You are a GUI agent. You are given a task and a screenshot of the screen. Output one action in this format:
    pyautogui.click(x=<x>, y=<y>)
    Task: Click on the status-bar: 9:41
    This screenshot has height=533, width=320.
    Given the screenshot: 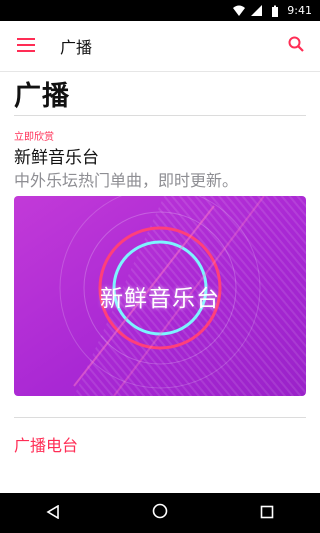 What is the action you would take?
    pyautogui.click(x=160, y=10)
    